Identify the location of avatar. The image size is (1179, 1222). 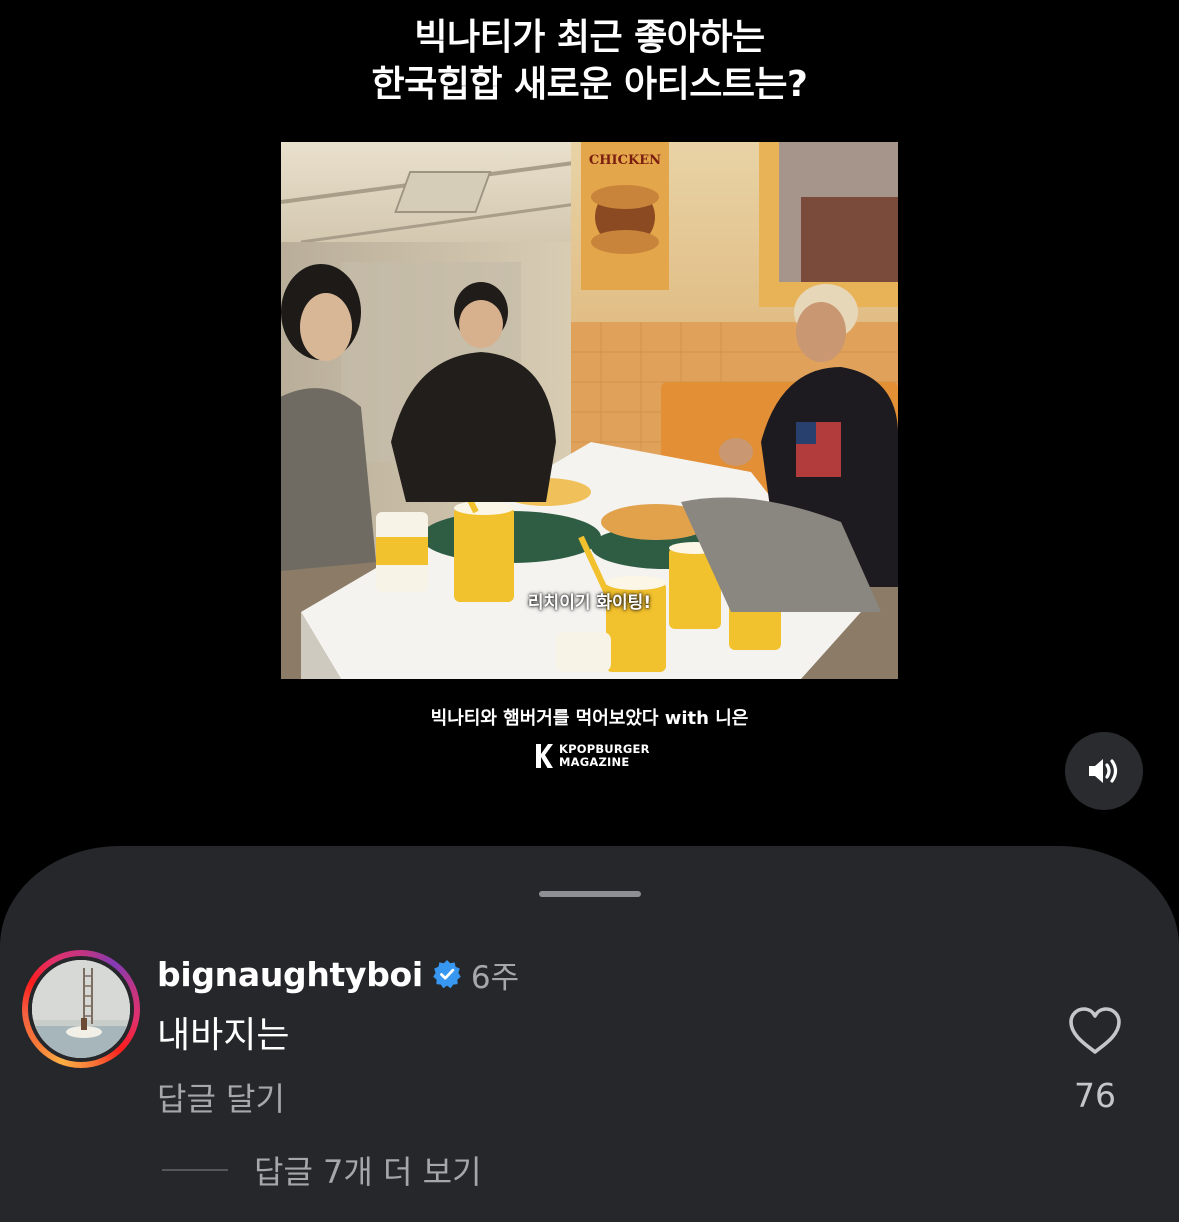
(81, 1009).